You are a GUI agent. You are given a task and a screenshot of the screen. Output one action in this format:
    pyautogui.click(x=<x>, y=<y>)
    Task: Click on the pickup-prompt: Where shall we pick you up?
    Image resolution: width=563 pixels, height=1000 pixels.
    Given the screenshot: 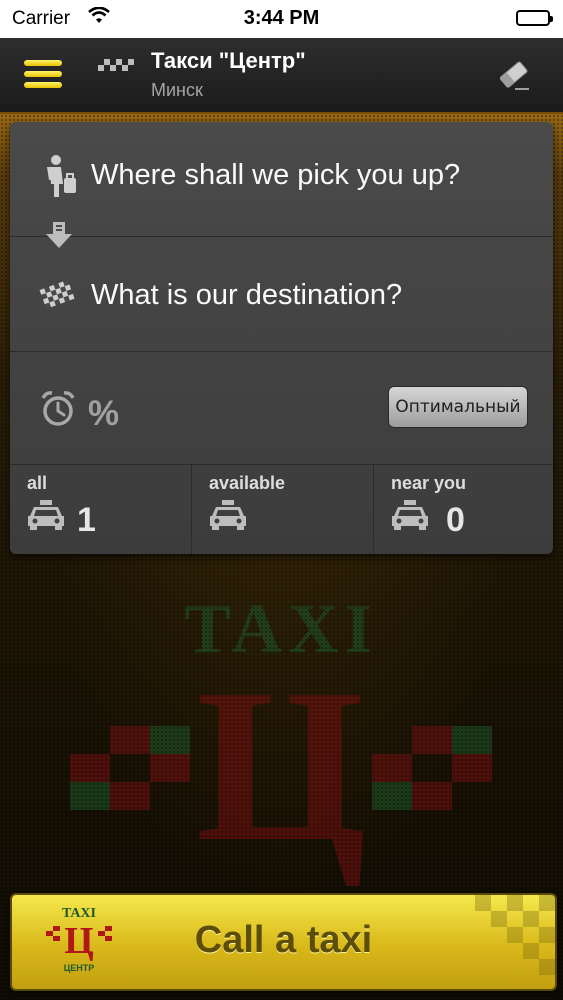 What is the action you would take?
    pyautogui.click(x=276, y=175)
    